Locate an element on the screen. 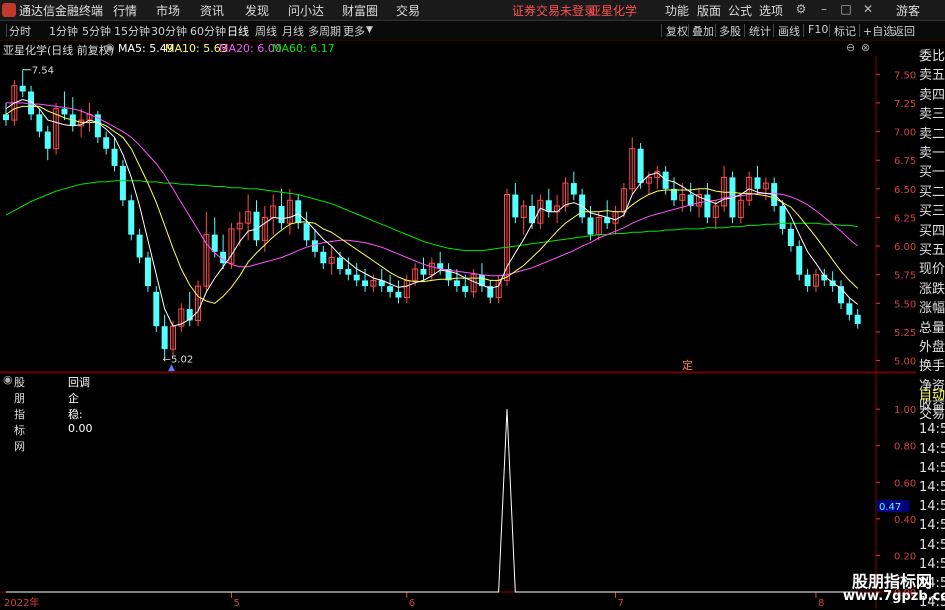 The height and width of the screenshot is (610, 945). period-weekly: 周线 is located at coordinates (266, 31).